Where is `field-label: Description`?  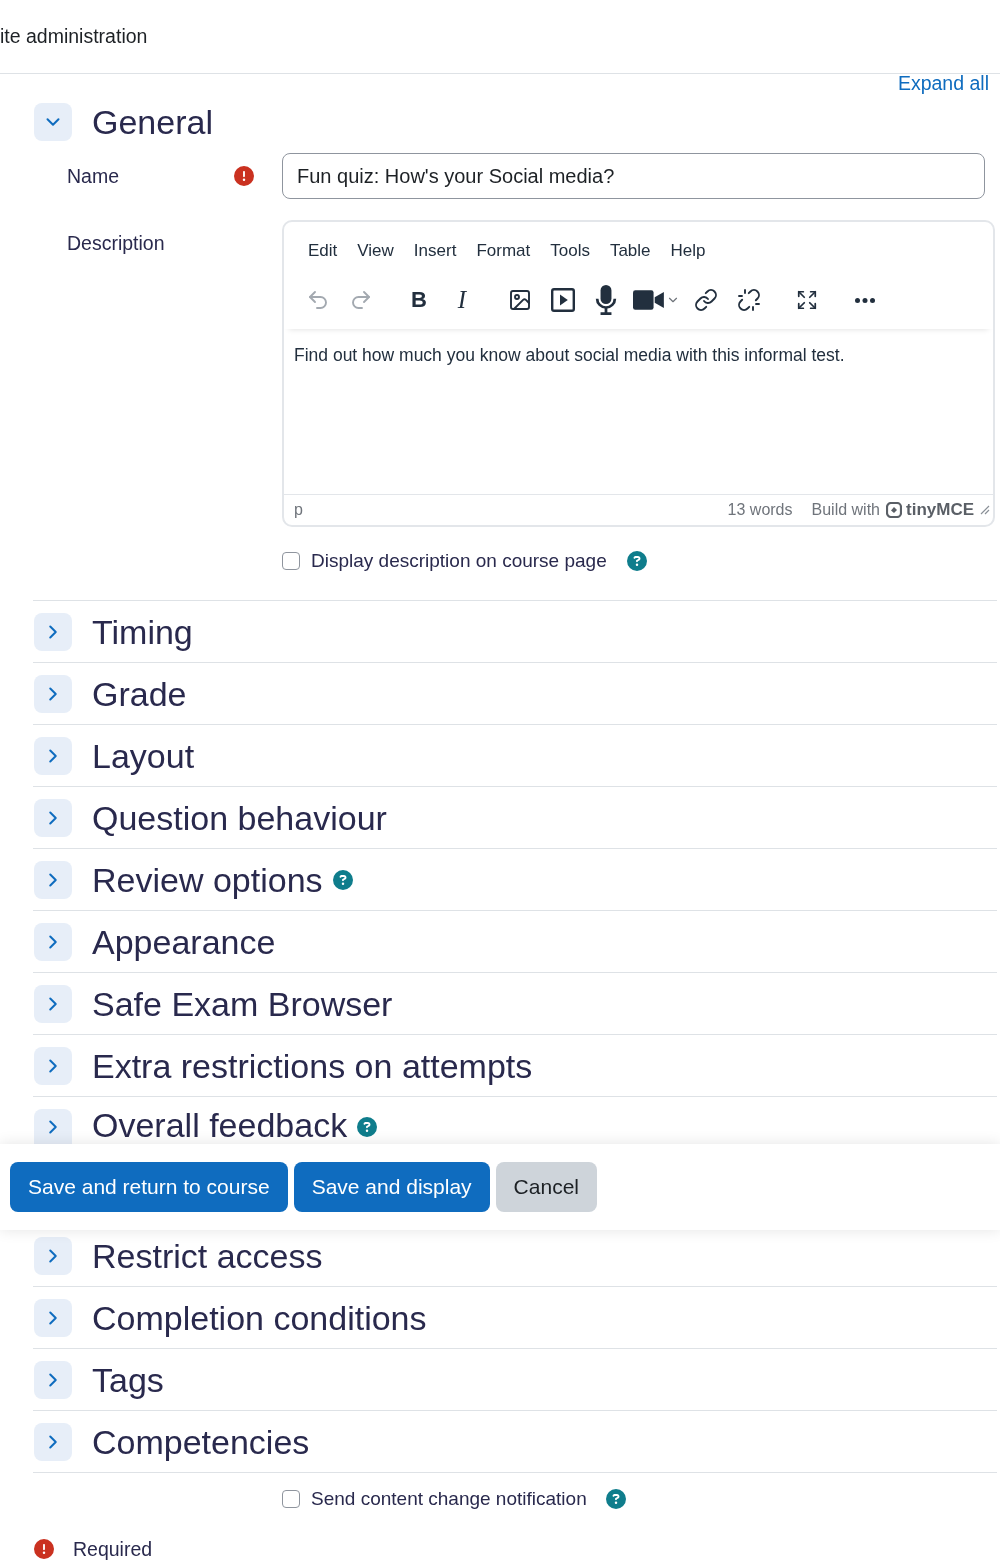
field-label: Description is located at coordinates (116, 243).